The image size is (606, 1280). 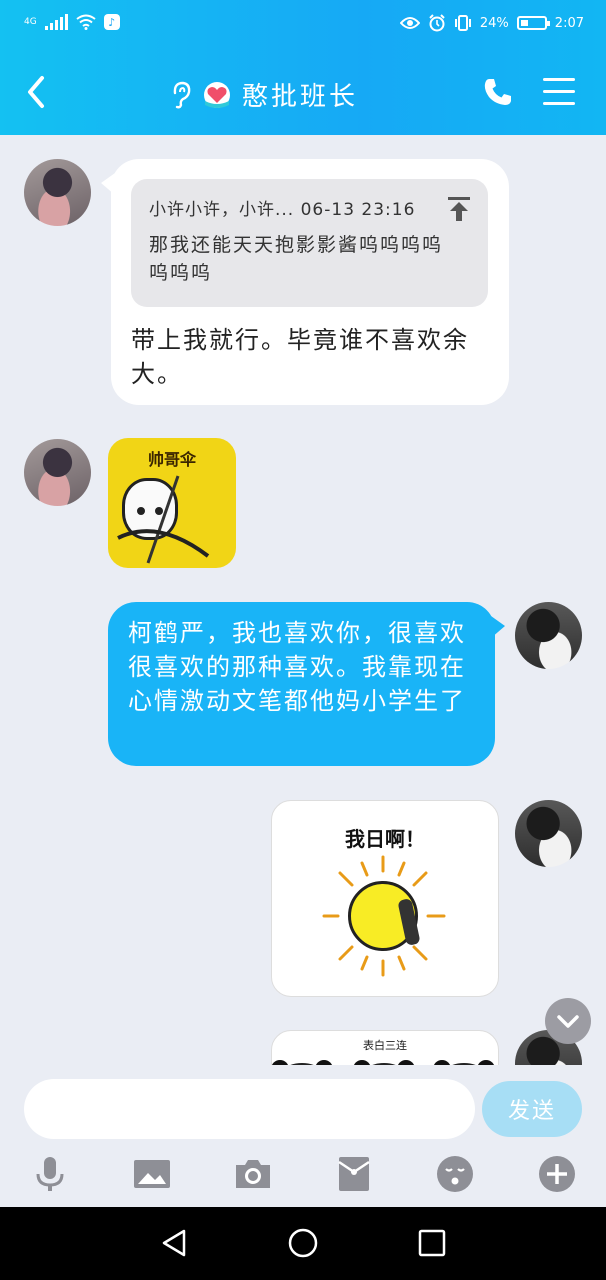 I want to click on scroll-to-bottom-button, so click(x=568, y=1021).